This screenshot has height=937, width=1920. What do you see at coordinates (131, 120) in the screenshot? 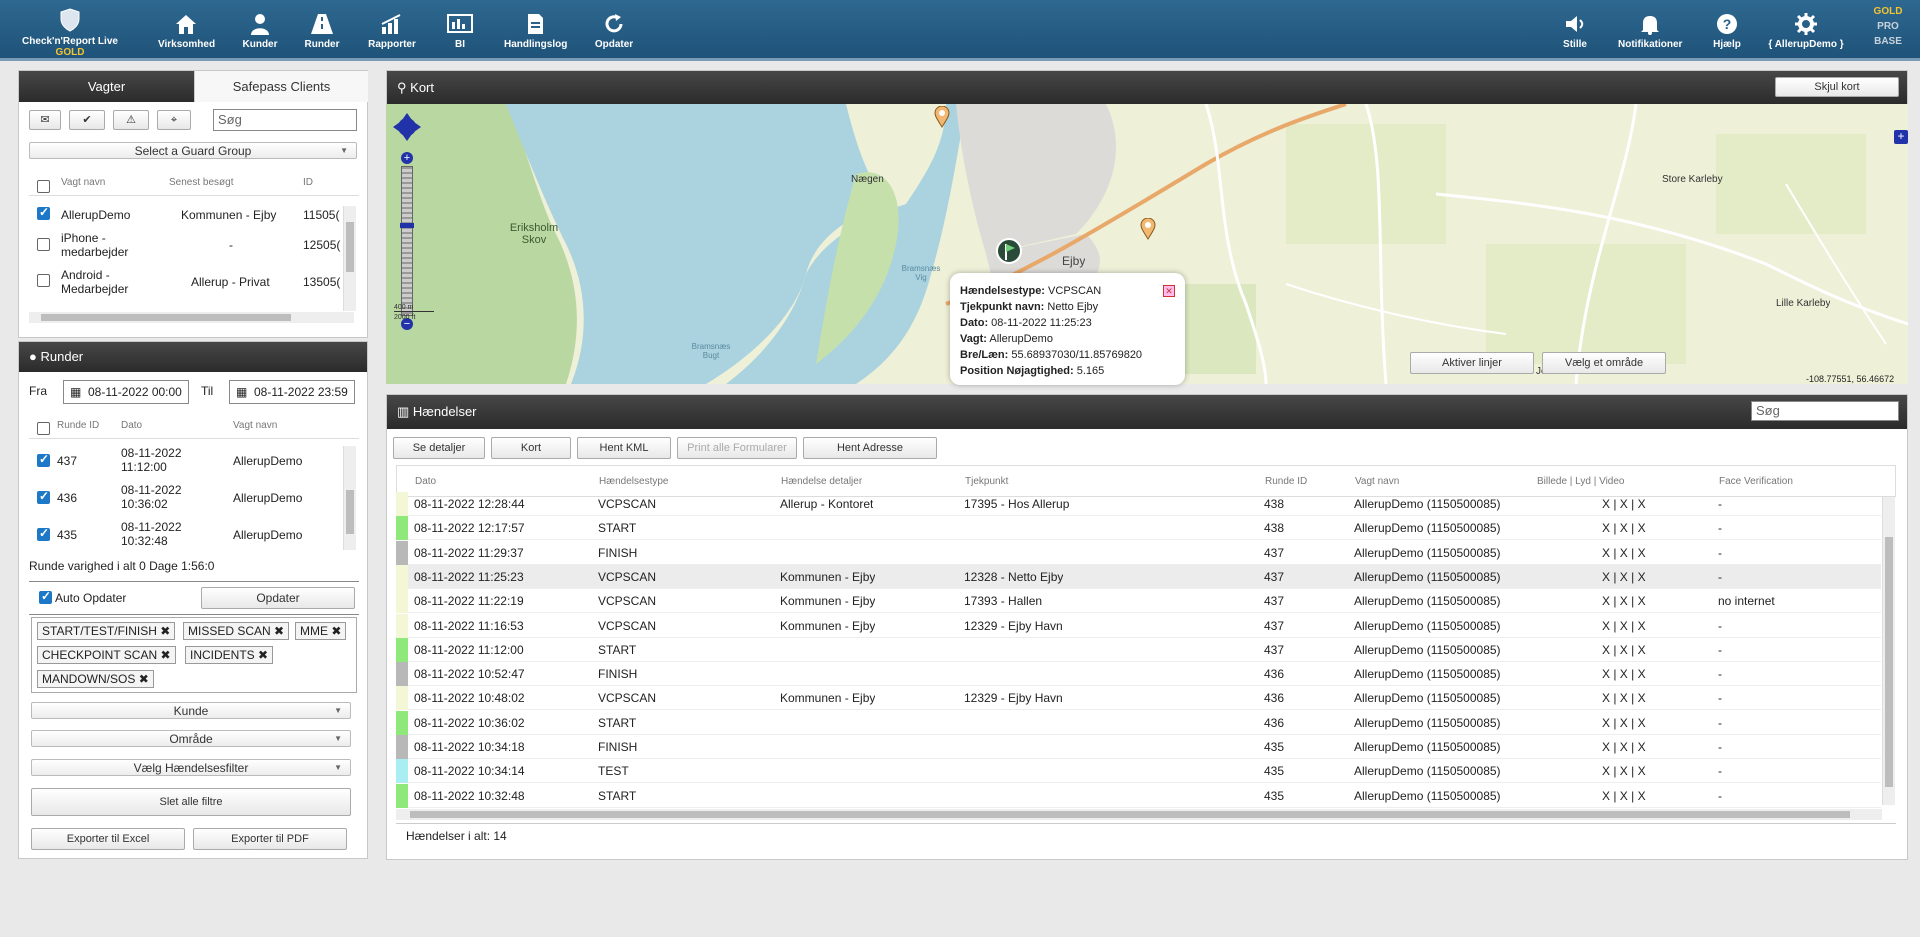
I see `filter-alert-button: ⚠` at bounding box center [131, 120].